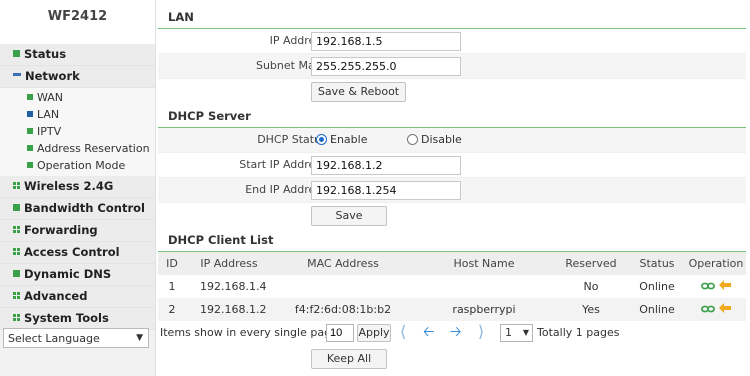  I want to click on prev-page-icon: 🡠, so click(428, 332).